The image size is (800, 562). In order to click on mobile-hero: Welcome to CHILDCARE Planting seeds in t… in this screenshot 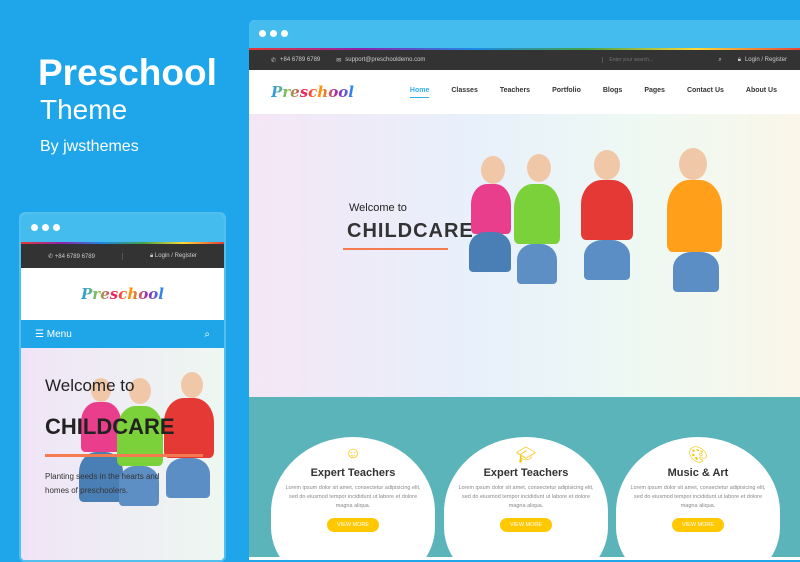, I will do `click(122, 454)`.